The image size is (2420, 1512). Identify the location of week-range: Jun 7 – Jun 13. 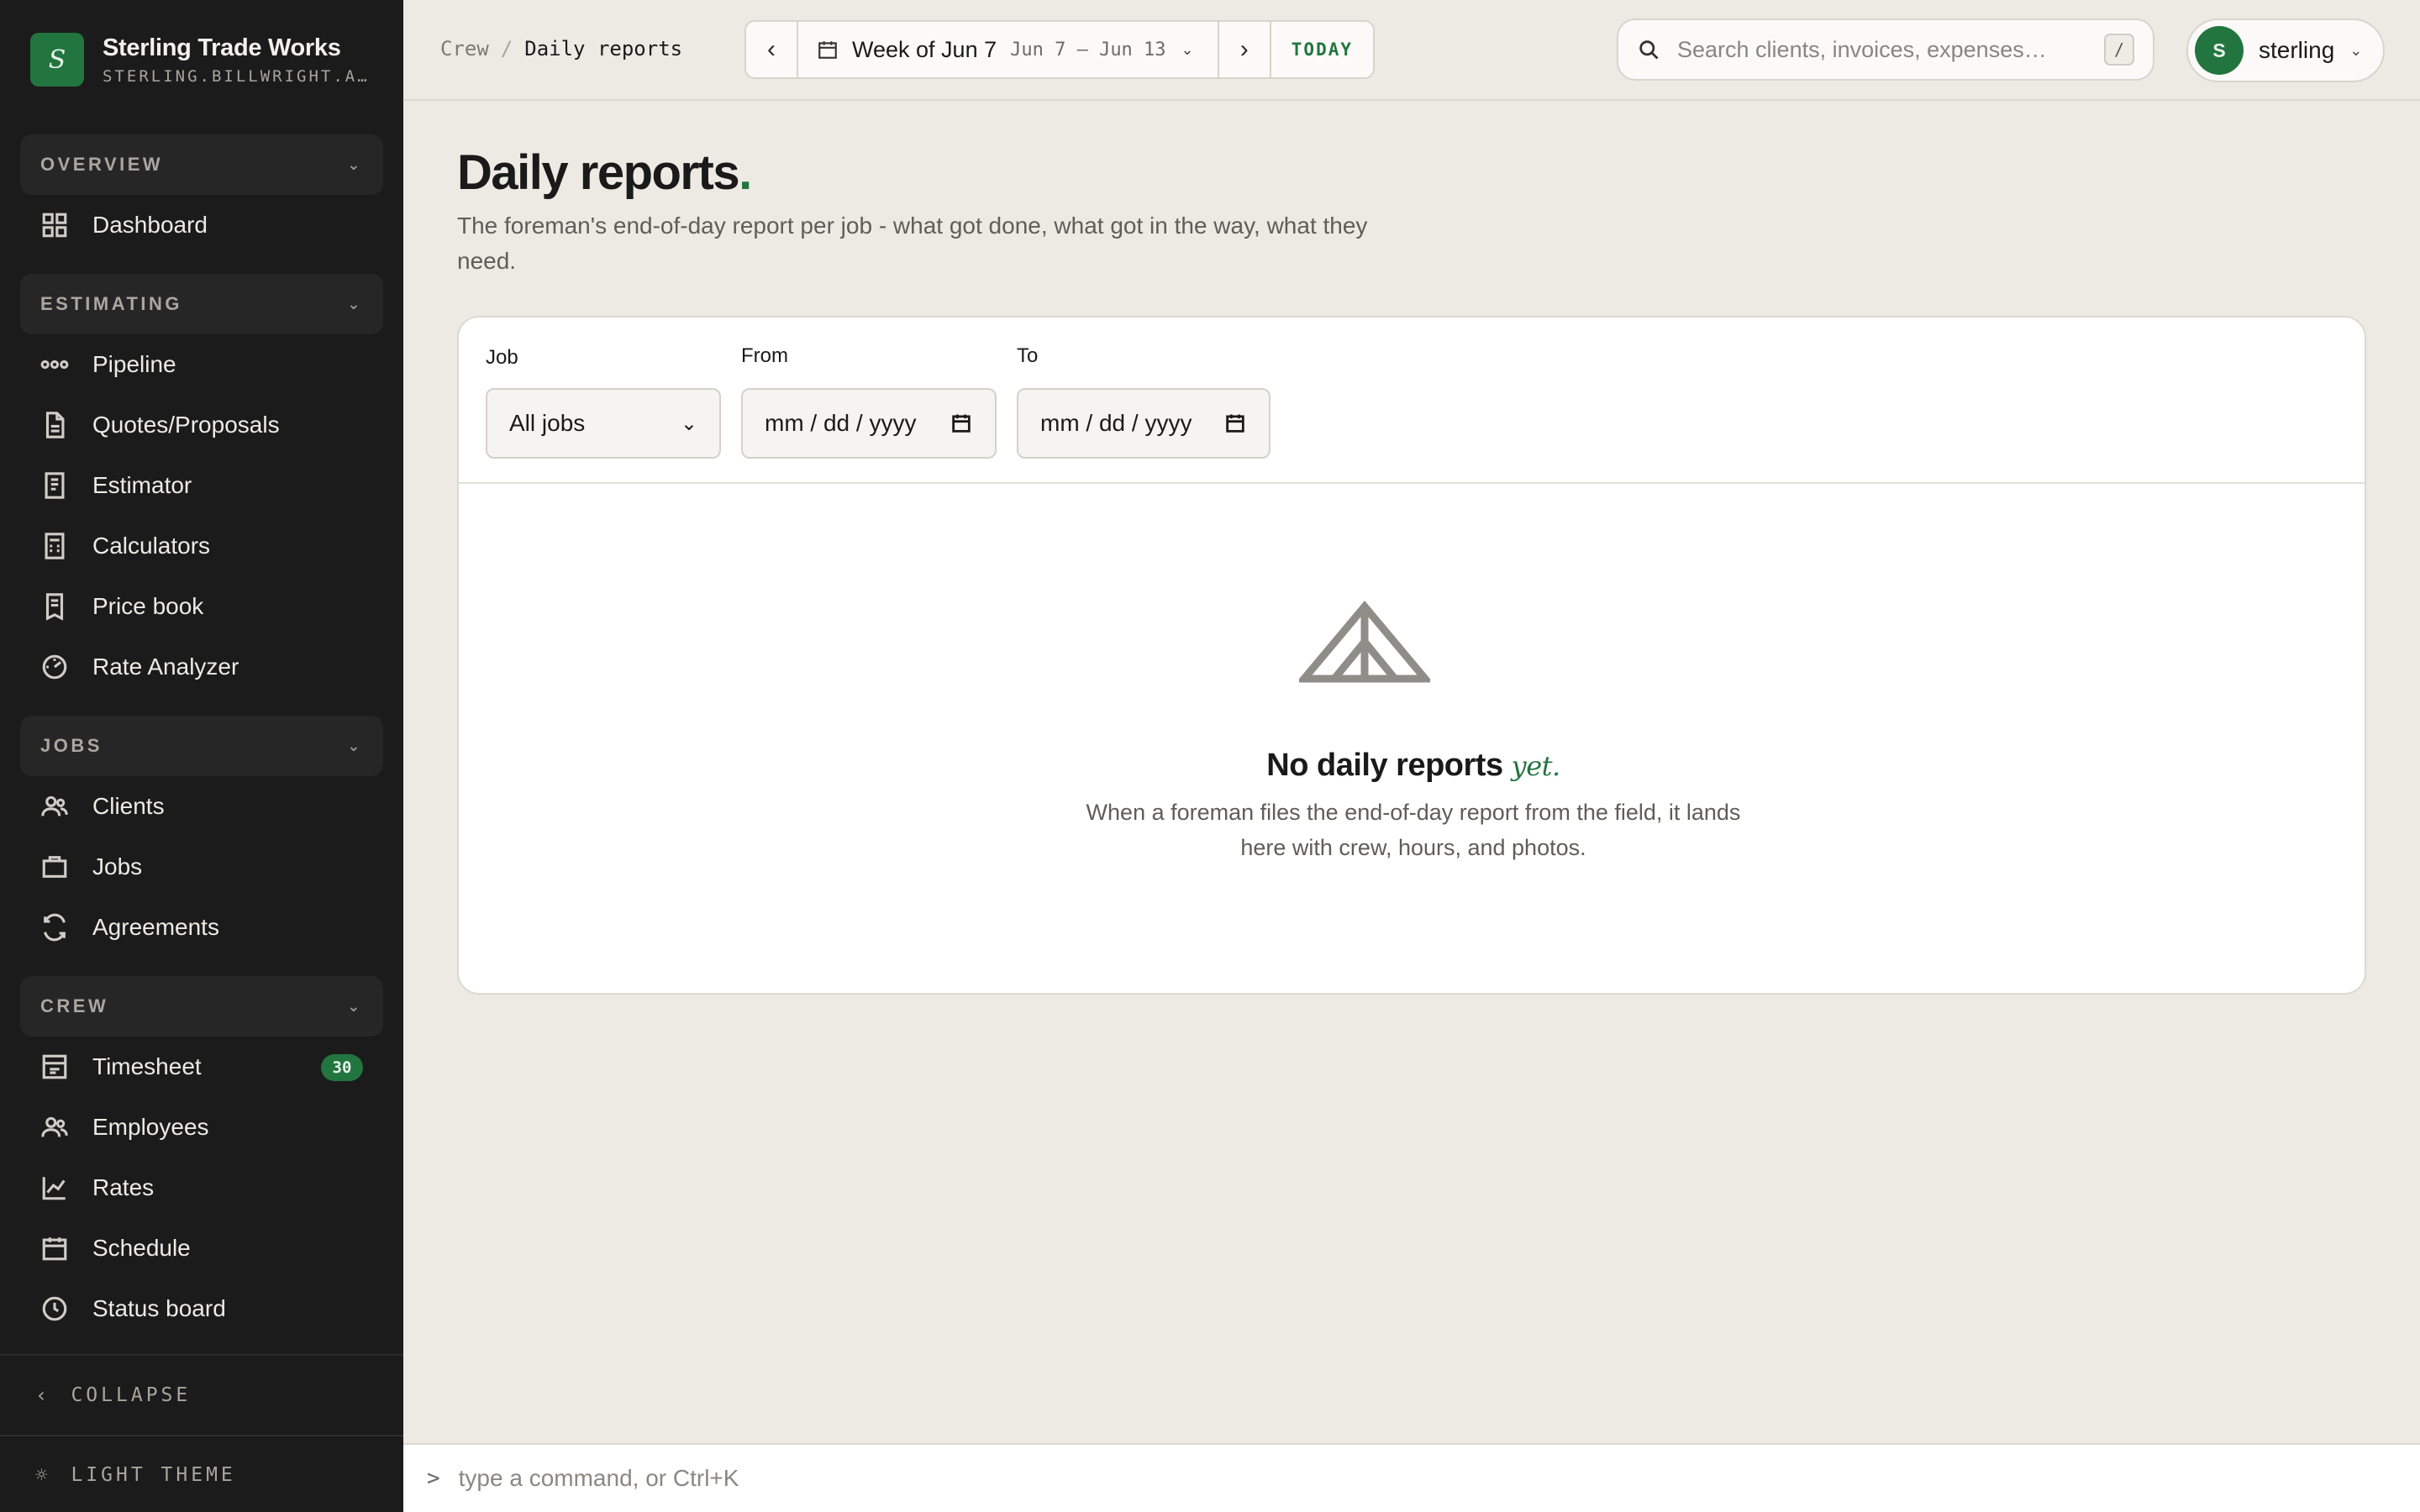
(1088, 49).